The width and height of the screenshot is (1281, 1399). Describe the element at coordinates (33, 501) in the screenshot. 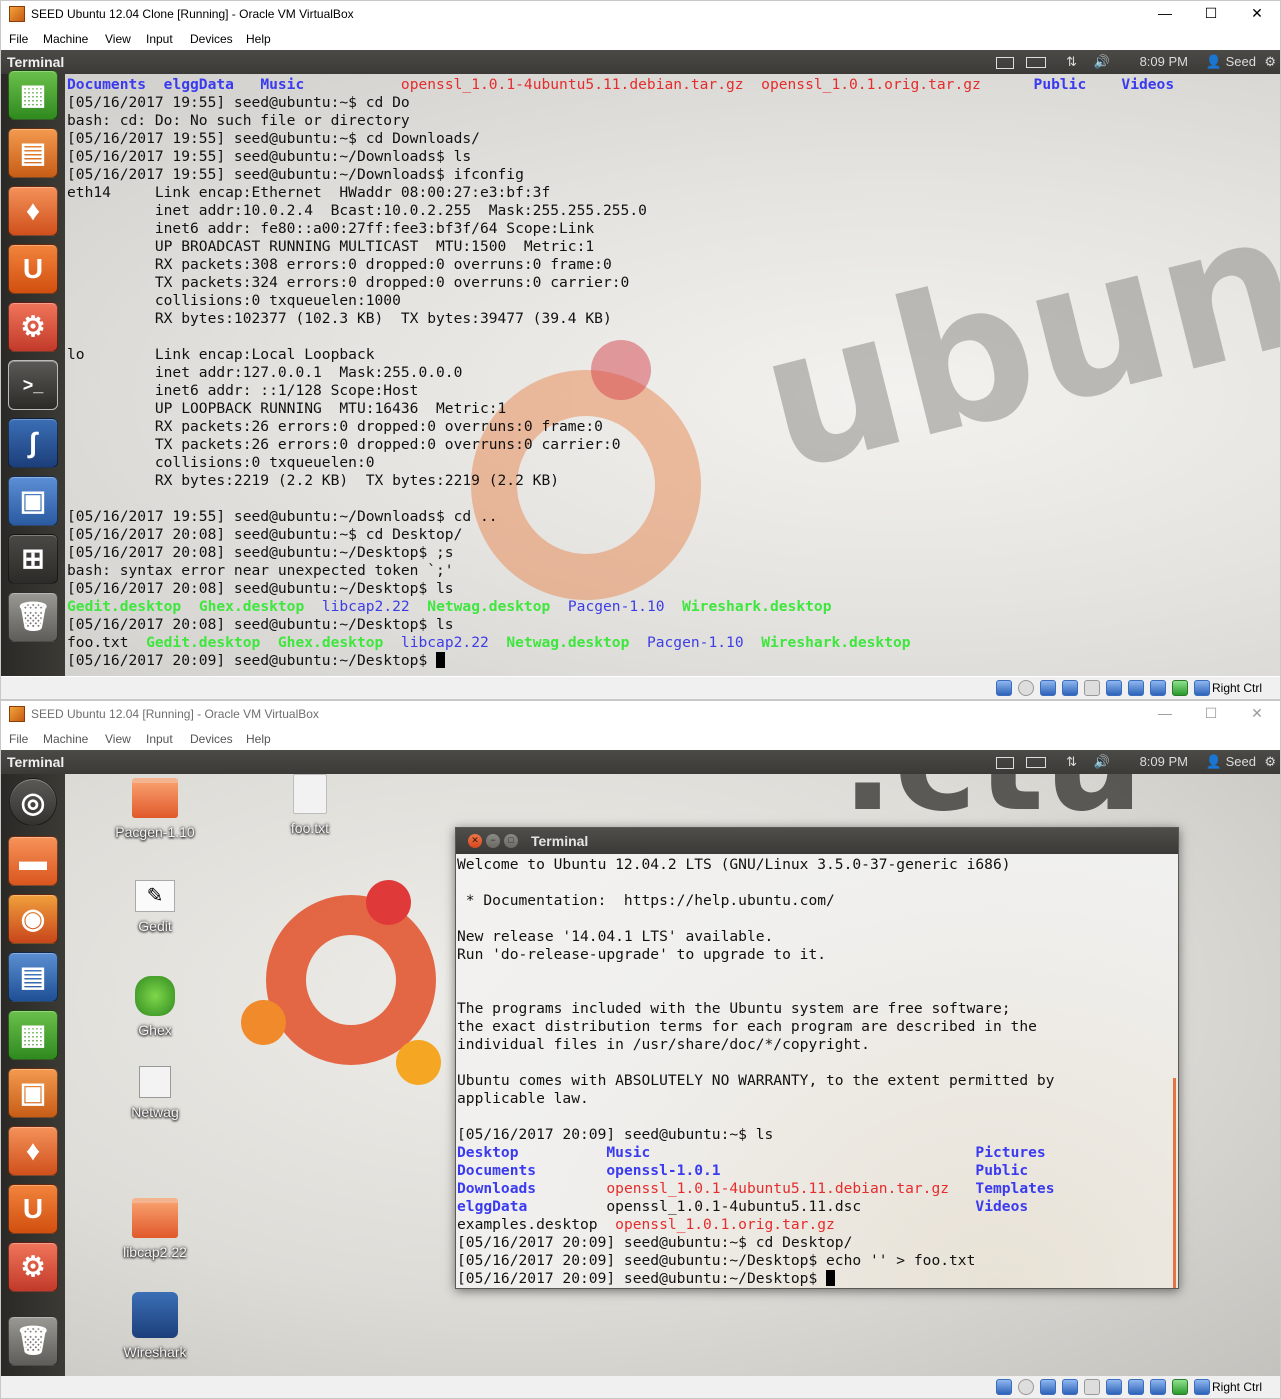

I see `screenshot-icon: ▣` at that location.